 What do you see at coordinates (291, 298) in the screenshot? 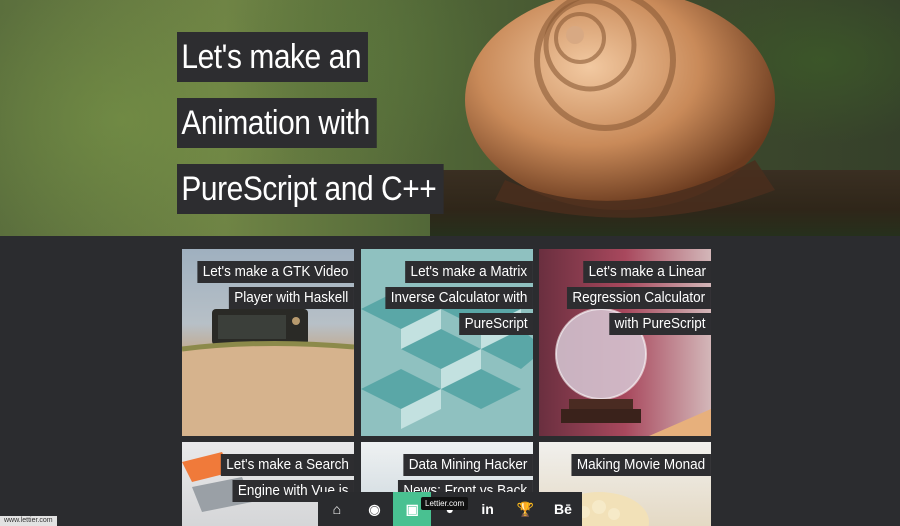
I see `post-card-title: Player with Haskell` at bounding box center [291, 298].